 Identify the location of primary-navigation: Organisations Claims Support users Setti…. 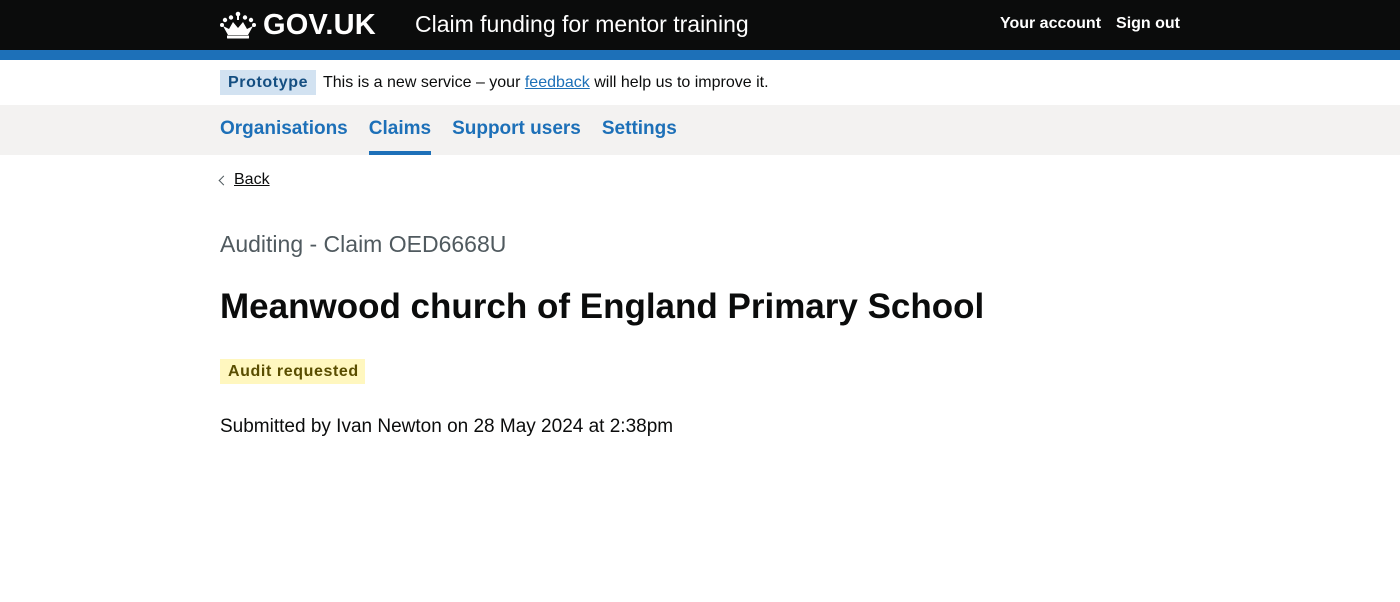
(700, 130).